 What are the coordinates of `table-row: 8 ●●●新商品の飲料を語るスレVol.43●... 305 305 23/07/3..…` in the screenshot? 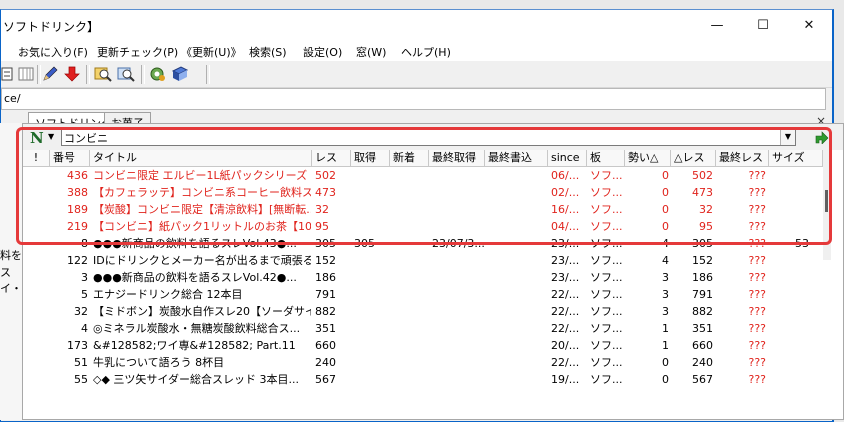 It's located at (423, 243).